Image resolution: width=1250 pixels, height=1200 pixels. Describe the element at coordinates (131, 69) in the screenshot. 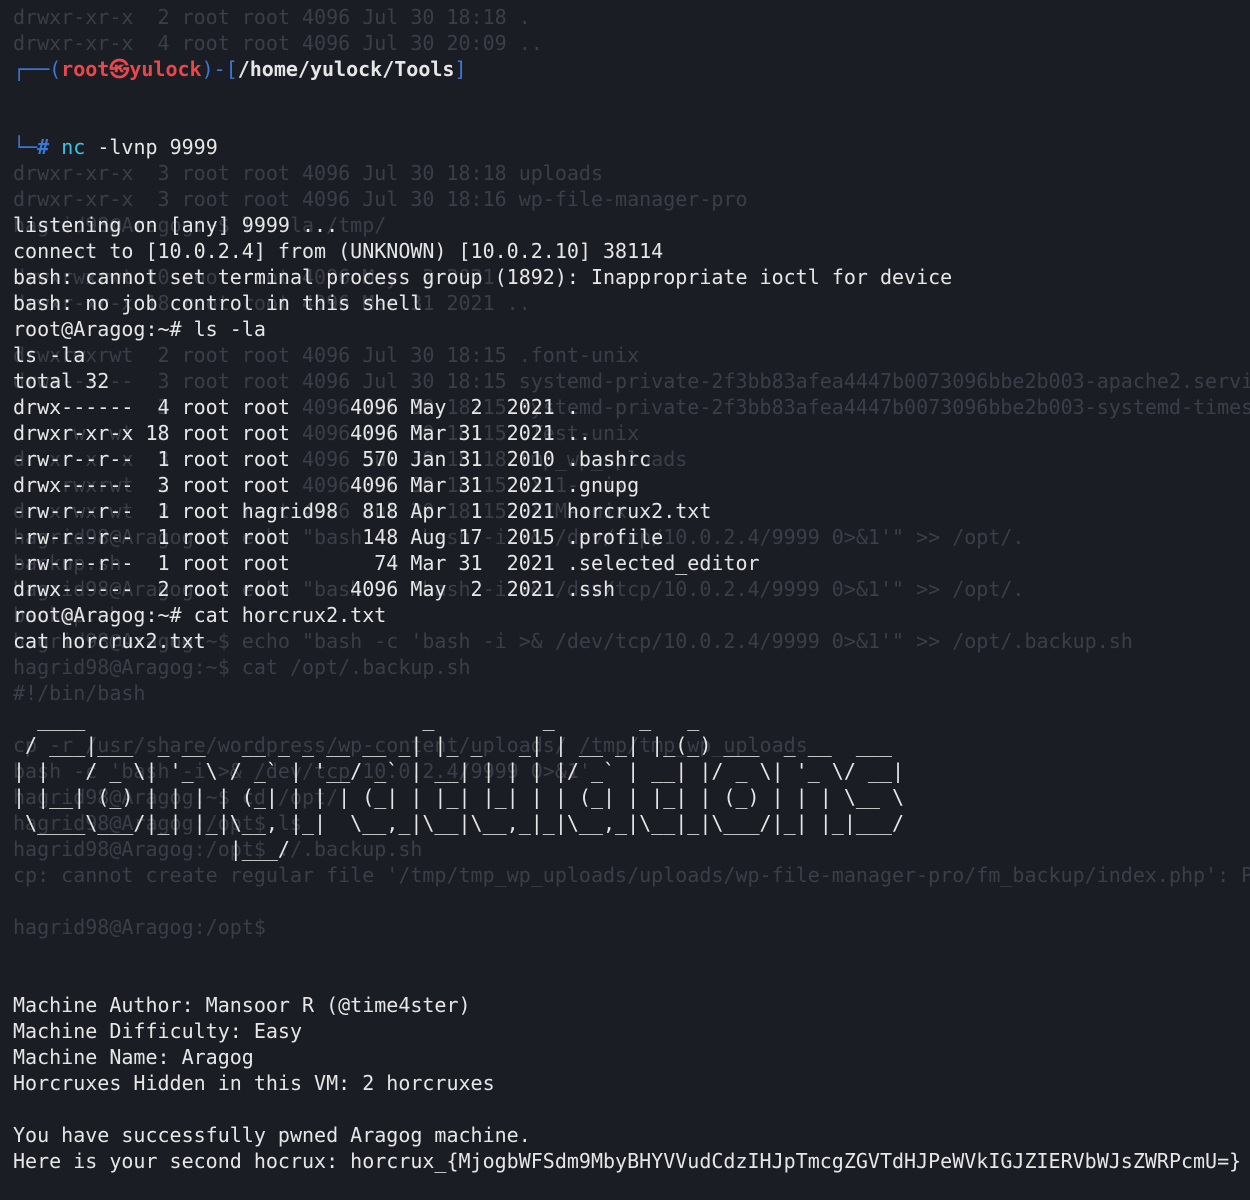

I see `prompt-user: root㉿yulock` at that location.